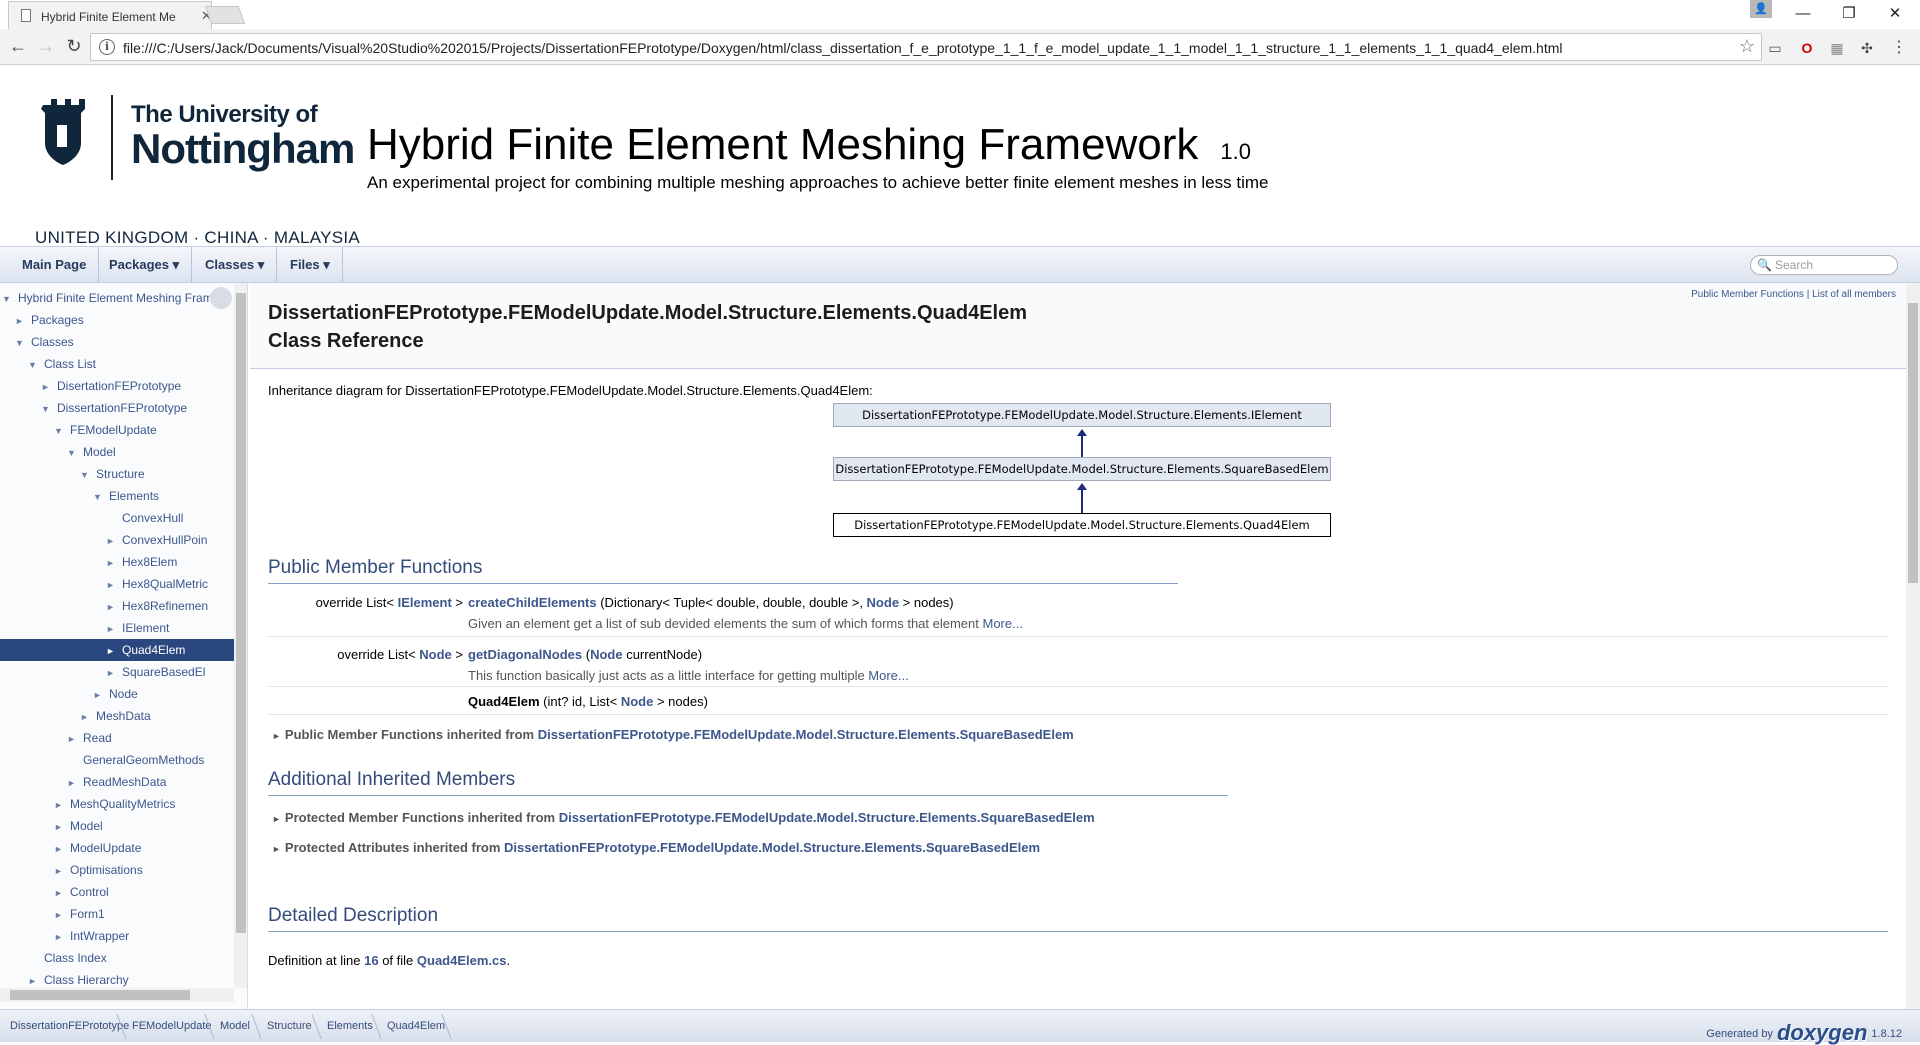 This screenshot has width=1920, height=1045. Describe the element at coordinates (1775, 48) in the screenshot. I see `cast-icon: ▭` at that location.